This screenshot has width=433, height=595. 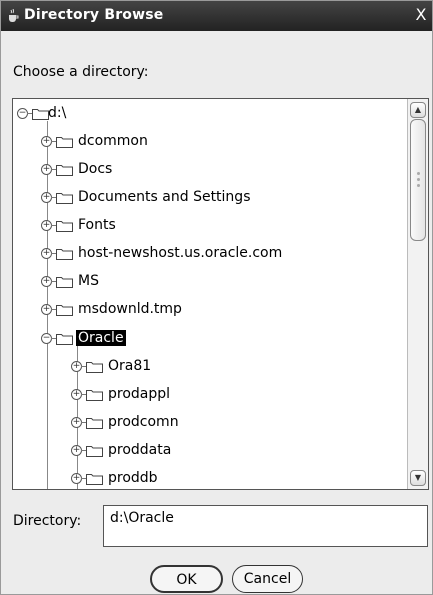 I want to click on close-button: X, so click(x=421, y=15).